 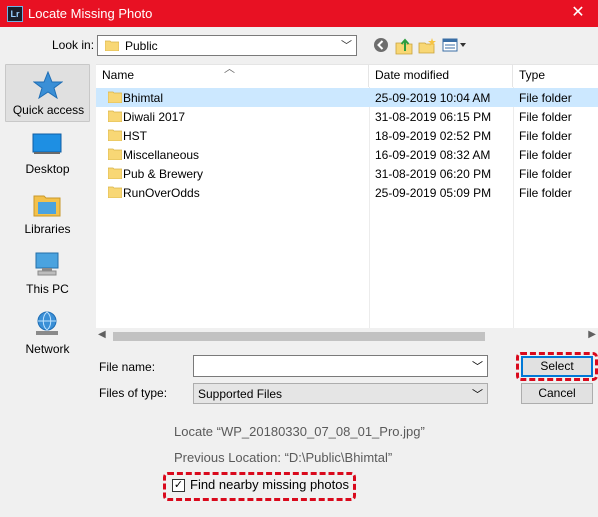 What do you see at coordinates (127, 367) in the screenshot?
I see `file-name-label: File name:` at bounding box center [127, 367].